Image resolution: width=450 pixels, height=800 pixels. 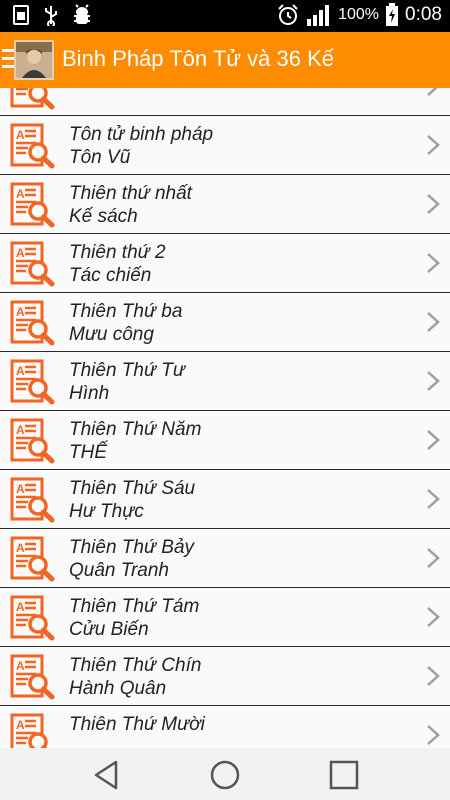 What do you see at coordinates (141, 134) in the screenshot?
I see `list-item-title: Tôn tử binh pháp` at bounding box center [141, 134].